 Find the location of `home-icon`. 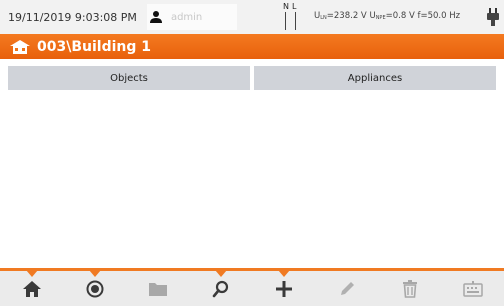

home-icon is located at coordinates (31, 288).